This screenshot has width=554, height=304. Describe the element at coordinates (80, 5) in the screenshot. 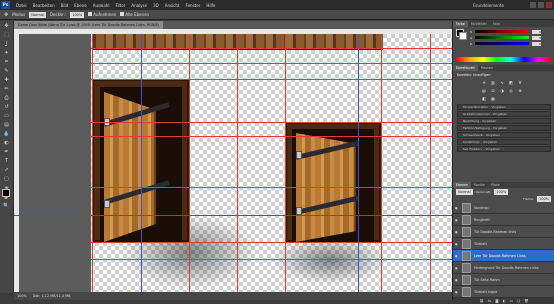

I see `menu-ebene: Ebene` at that location.